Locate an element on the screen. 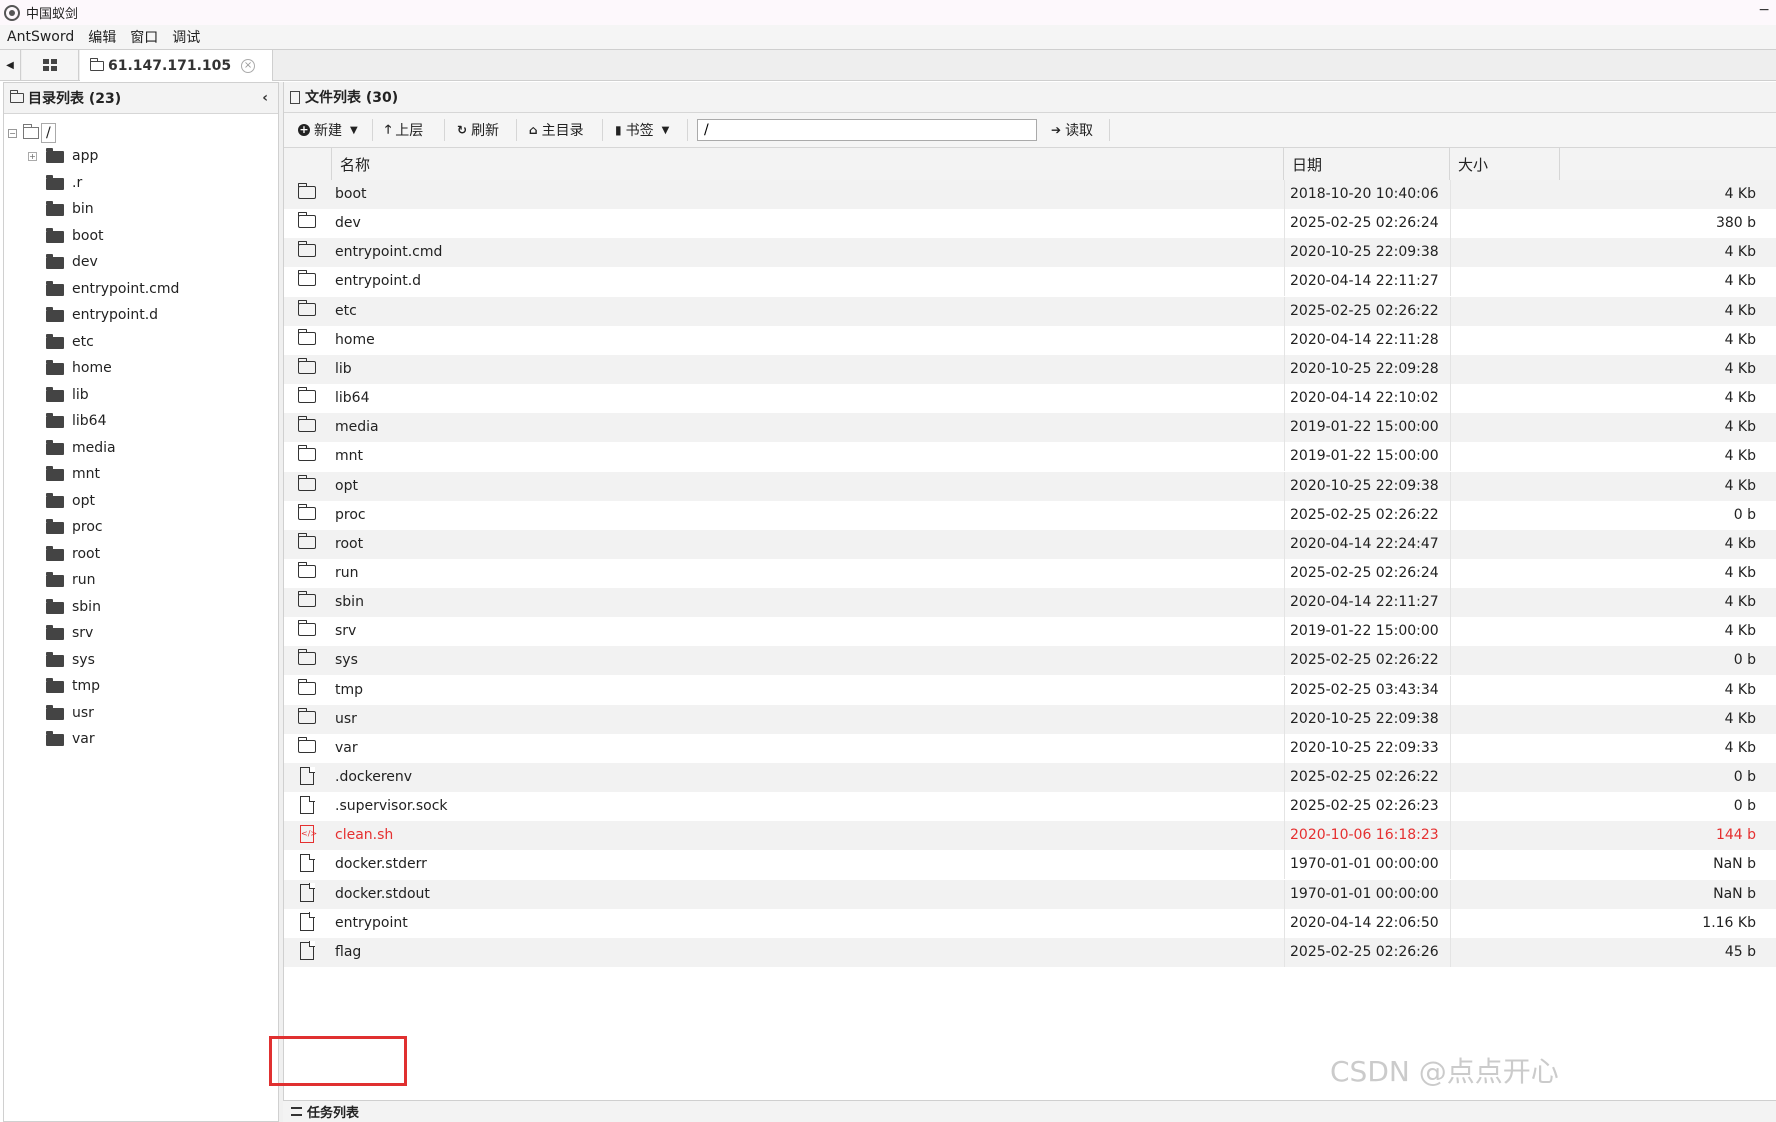 This screenshot has height=1122, width=1776. file-row: usr 2020-10-25 22:09:38 4 Kb is located at coordinates (1030, 719).